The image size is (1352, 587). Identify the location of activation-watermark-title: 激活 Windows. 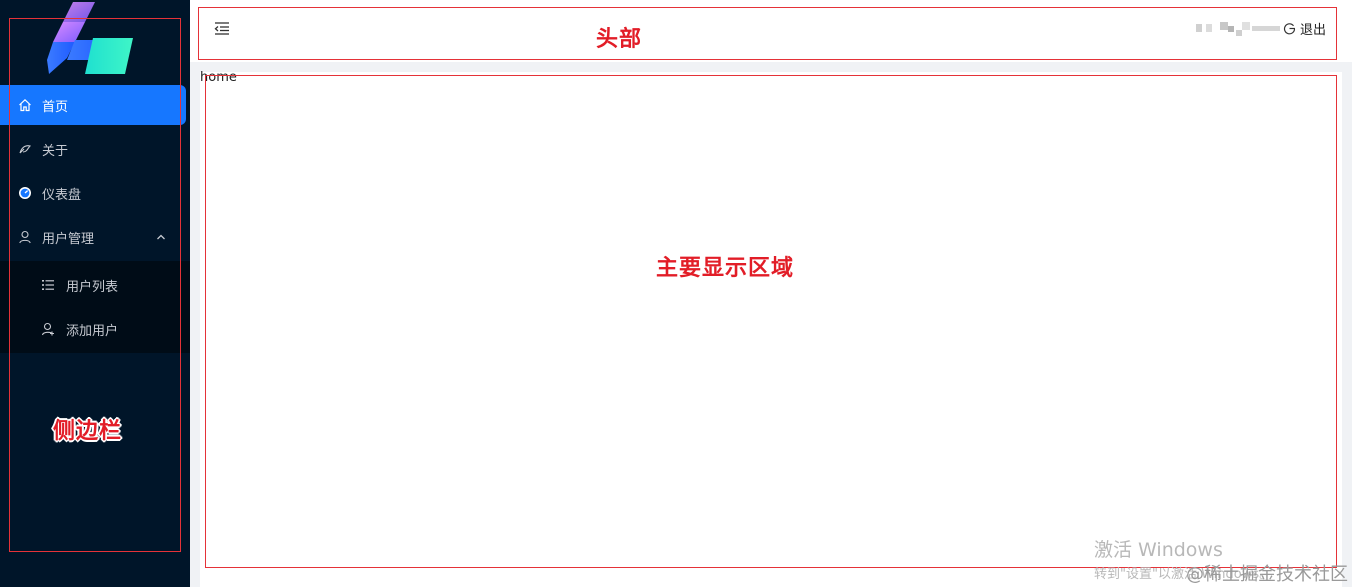
(1158, 550).